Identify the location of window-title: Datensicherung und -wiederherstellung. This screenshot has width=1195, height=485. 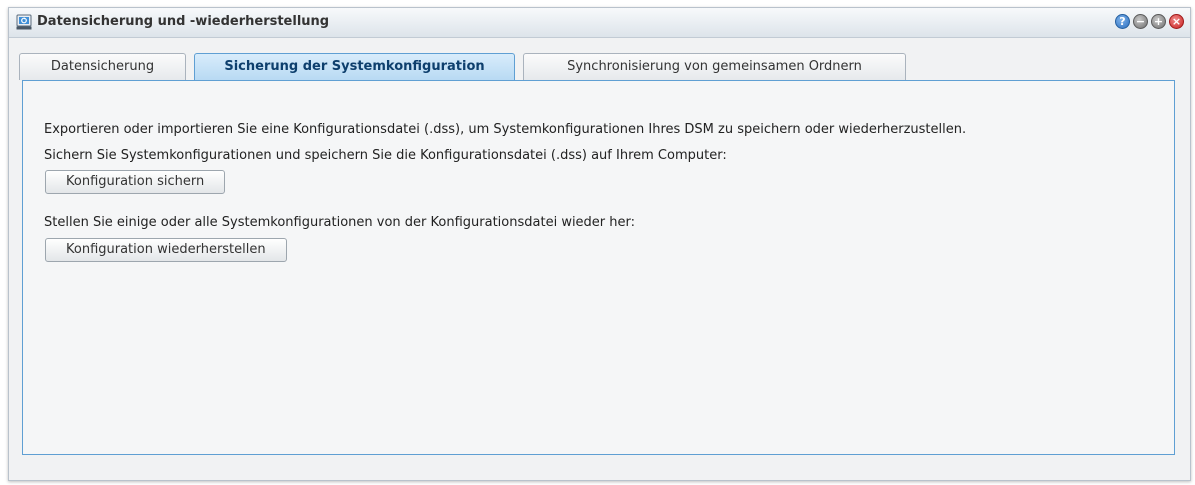
(183, 21).